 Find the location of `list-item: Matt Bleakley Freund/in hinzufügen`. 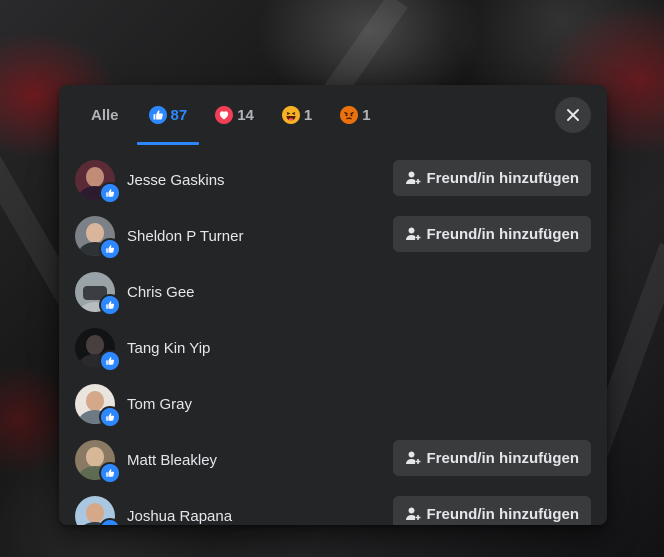

list-item: Matt Bleakley Freund/in hinzufügen is located at coordinates (333, 462).